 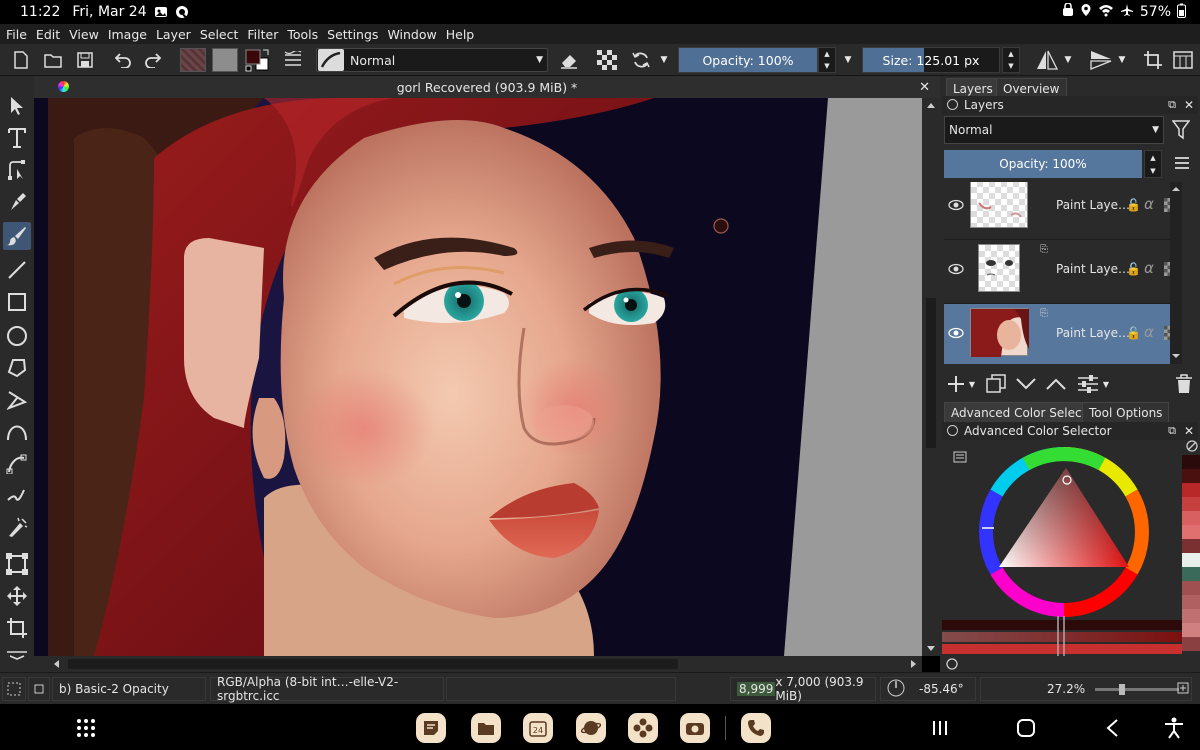 I want to click on layer-menu-icon, so click(x=1182, y=164).